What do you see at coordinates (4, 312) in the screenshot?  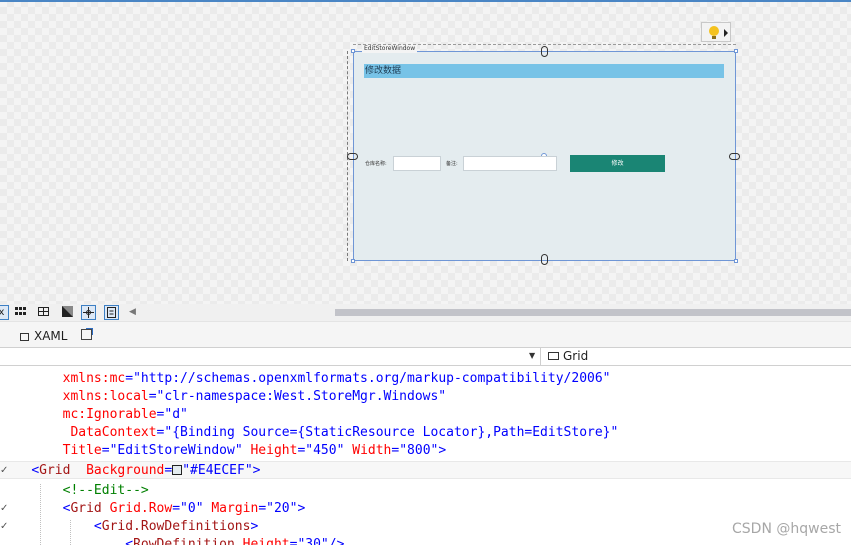 I see `zoom-fit-button: x` at bounding box center [4, 312].